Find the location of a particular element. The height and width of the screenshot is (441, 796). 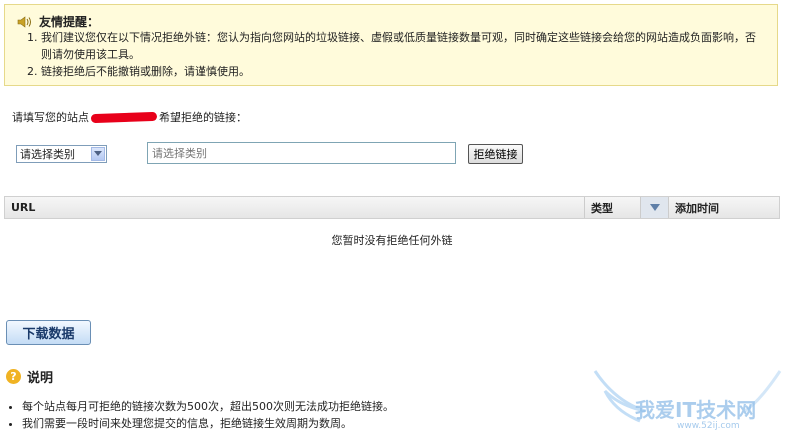

site-prompt-prefix: 请填写您的站点 is located at coordinates (50, 117).